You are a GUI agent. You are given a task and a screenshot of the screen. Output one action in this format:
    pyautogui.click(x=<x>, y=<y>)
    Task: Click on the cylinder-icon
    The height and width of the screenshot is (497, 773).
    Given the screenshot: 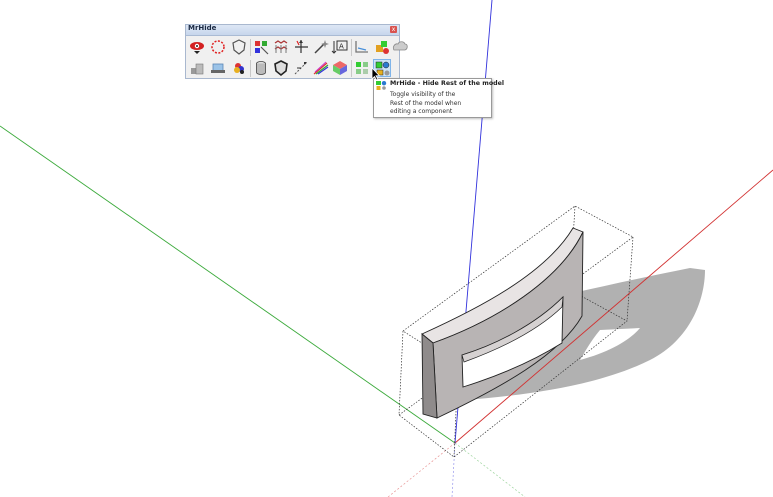 What is the action you would take?
    pyautogui.click(x=261, y=68)
    